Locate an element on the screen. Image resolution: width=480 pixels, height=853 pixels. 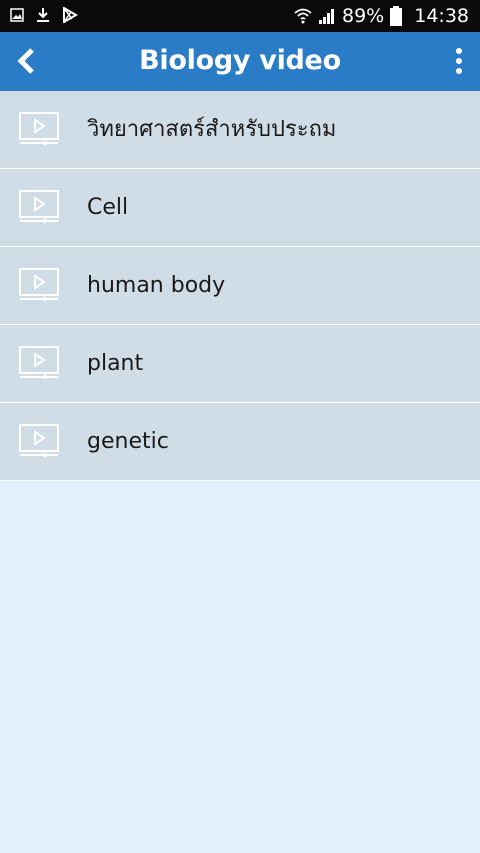
more-vert-icon is located at coordinates (459, 51).